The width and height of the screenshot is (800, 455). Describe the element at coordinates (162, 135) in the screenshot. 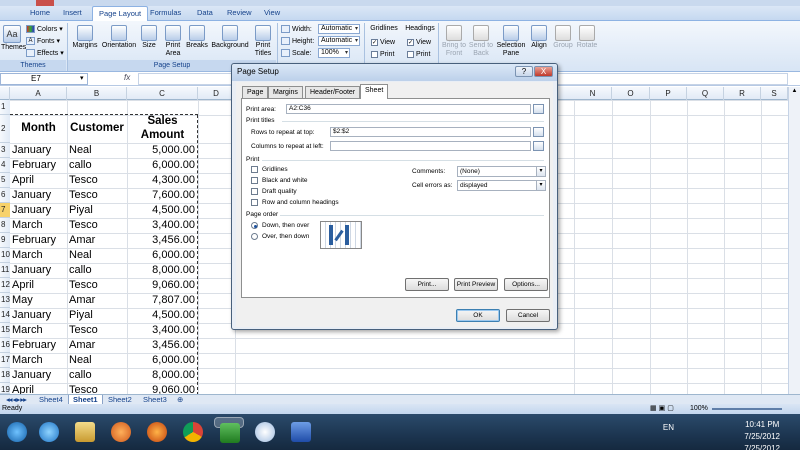

I see `header-sales-line2: Amount` at that location.